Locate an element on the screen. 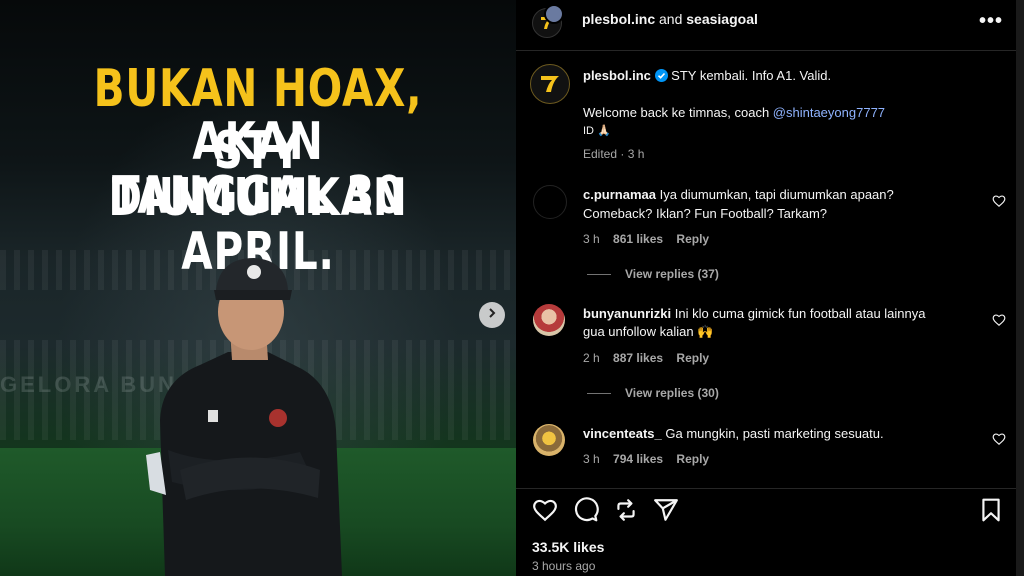 The width and height of the screenshot is (1024, 576). comment-text-line-2: Comeback? Iklan? Fun Football? Tarkam? is located at coordinates (705, 213).